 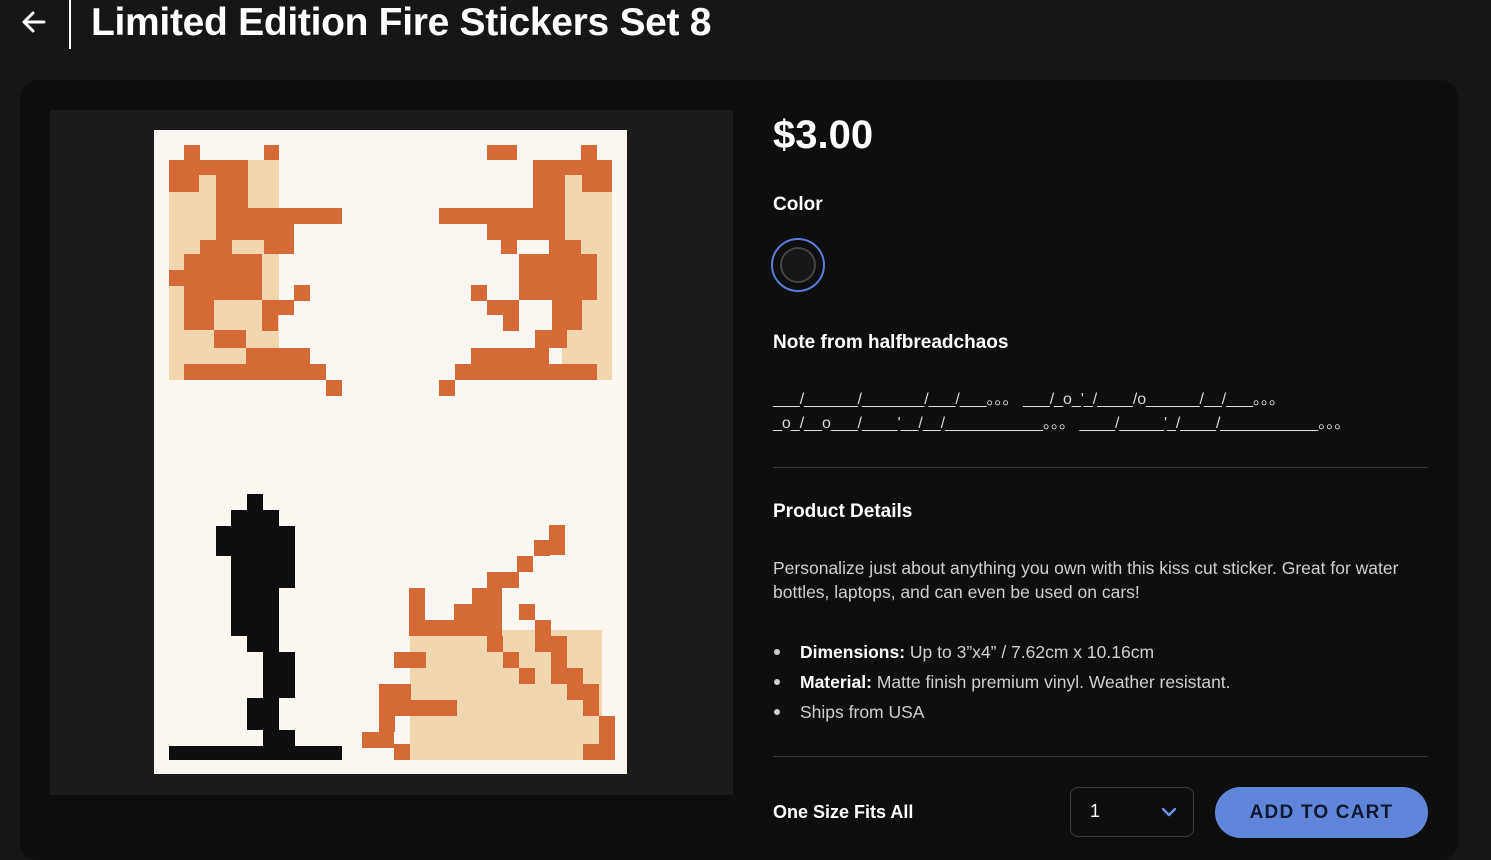 I want to click on top-bar: Limited Edition Fire Stickers Set 8, so click(x=745, y=30).